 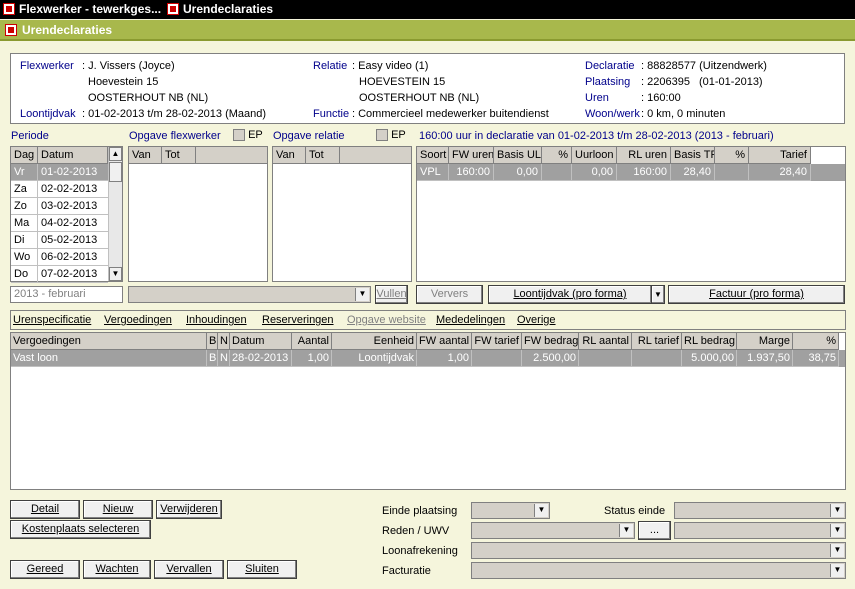 I want to click on col-n: N, so click(x=224, y=341).